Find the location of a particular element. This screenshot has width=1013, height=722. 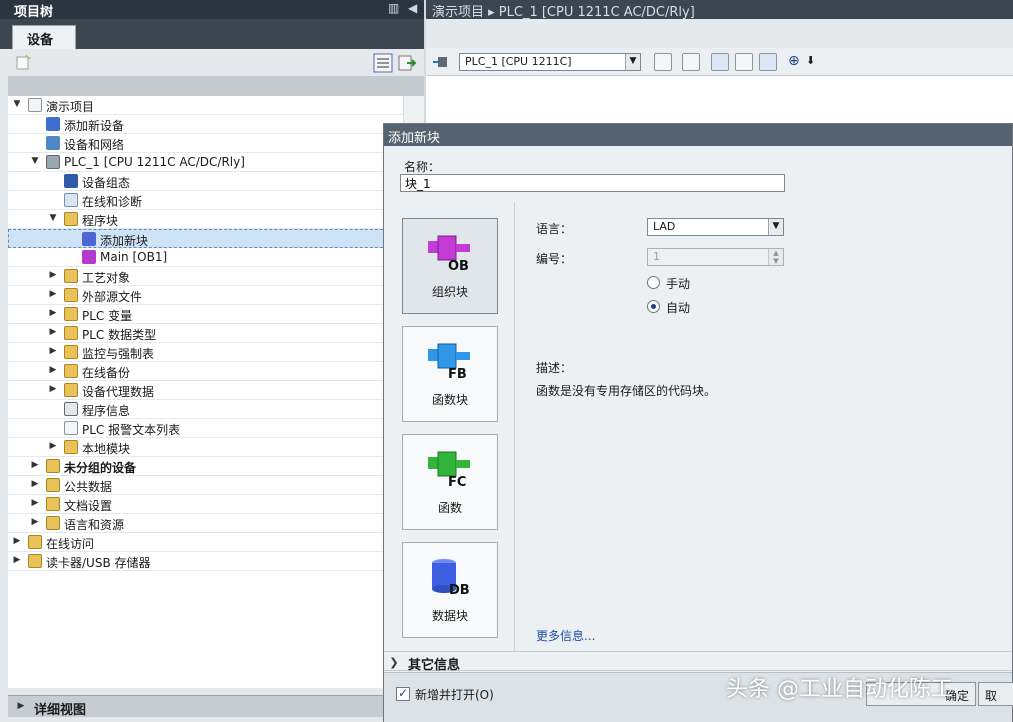

tree-item-label: Main [OB1] is located at coordinates (134, 257).